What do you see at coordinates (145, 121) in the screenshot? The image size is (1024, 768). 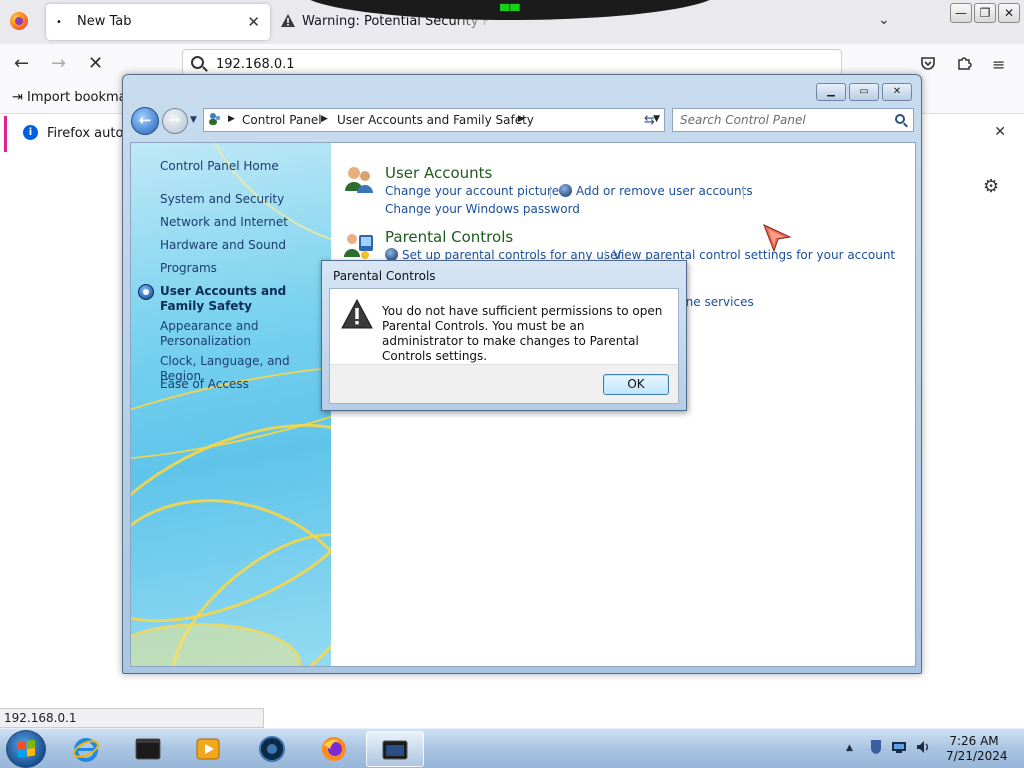 I see `cp-back-button: ←` at bounding box center [145, 121].